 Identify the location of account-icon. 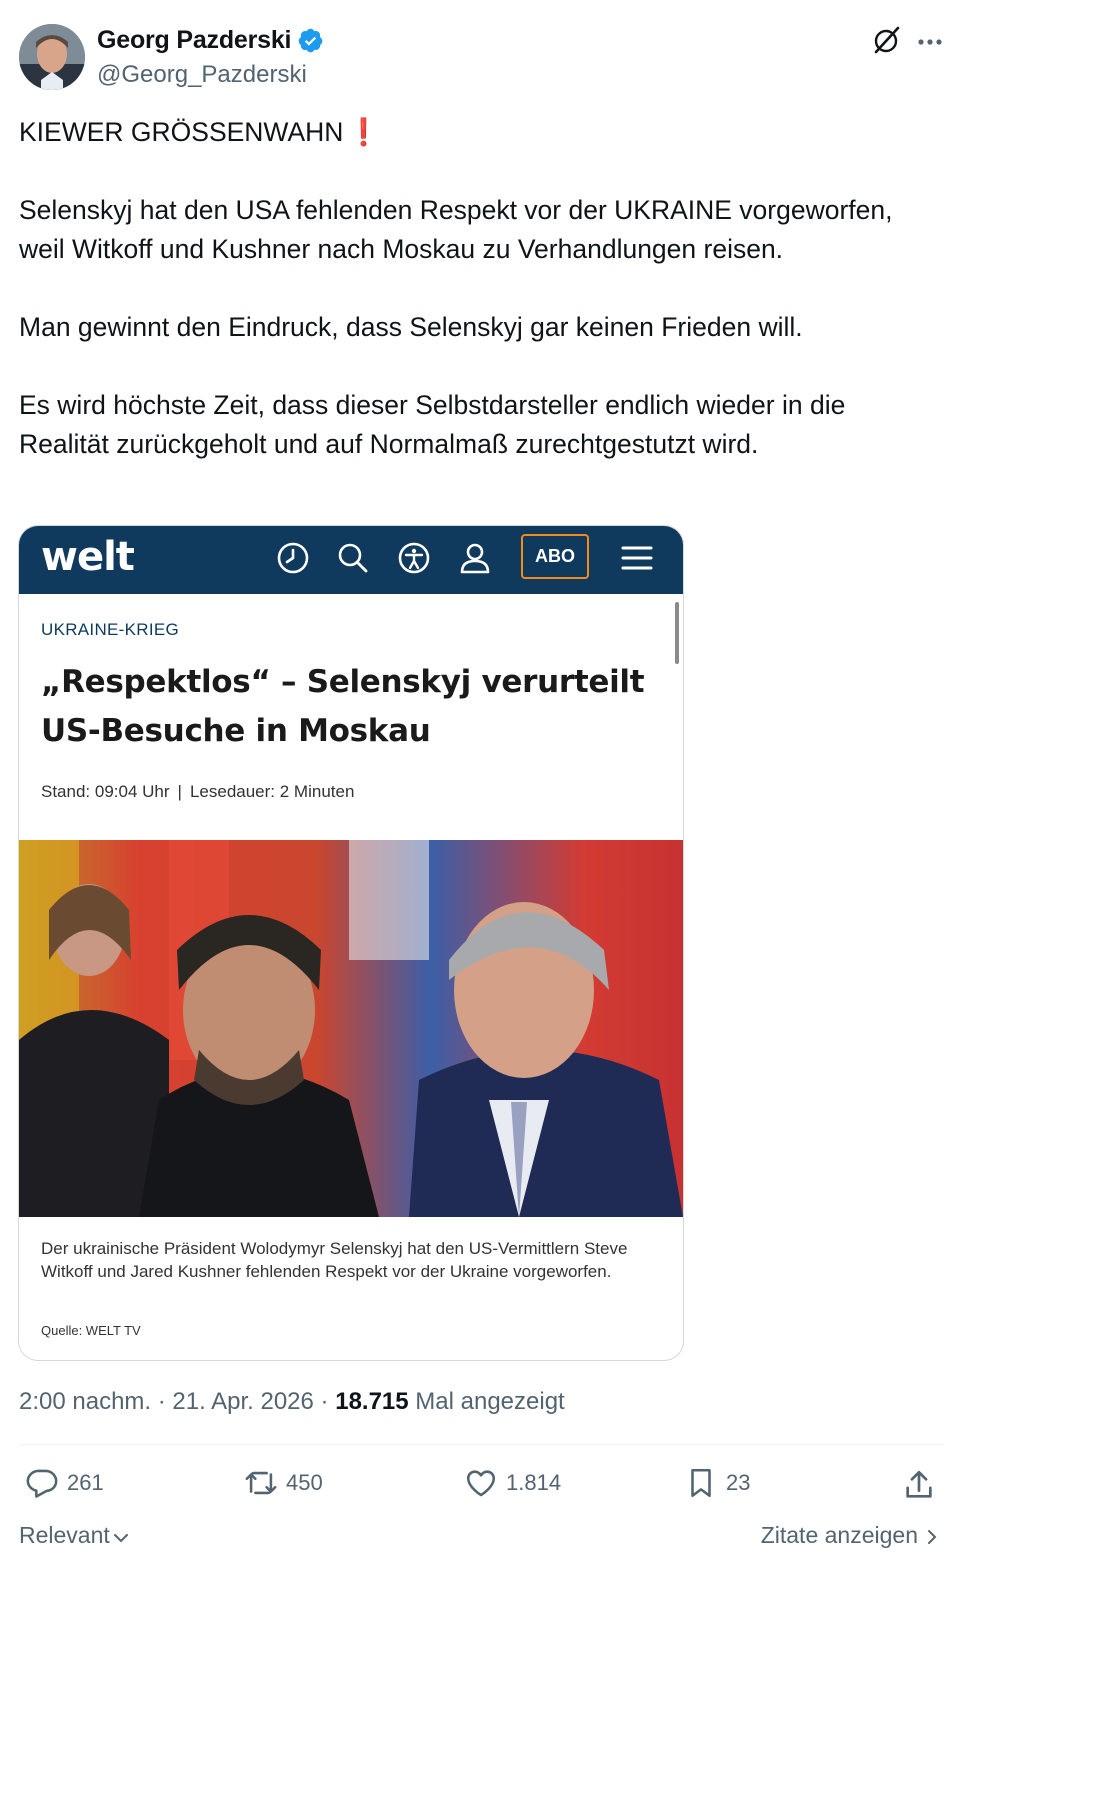
(475, 558).